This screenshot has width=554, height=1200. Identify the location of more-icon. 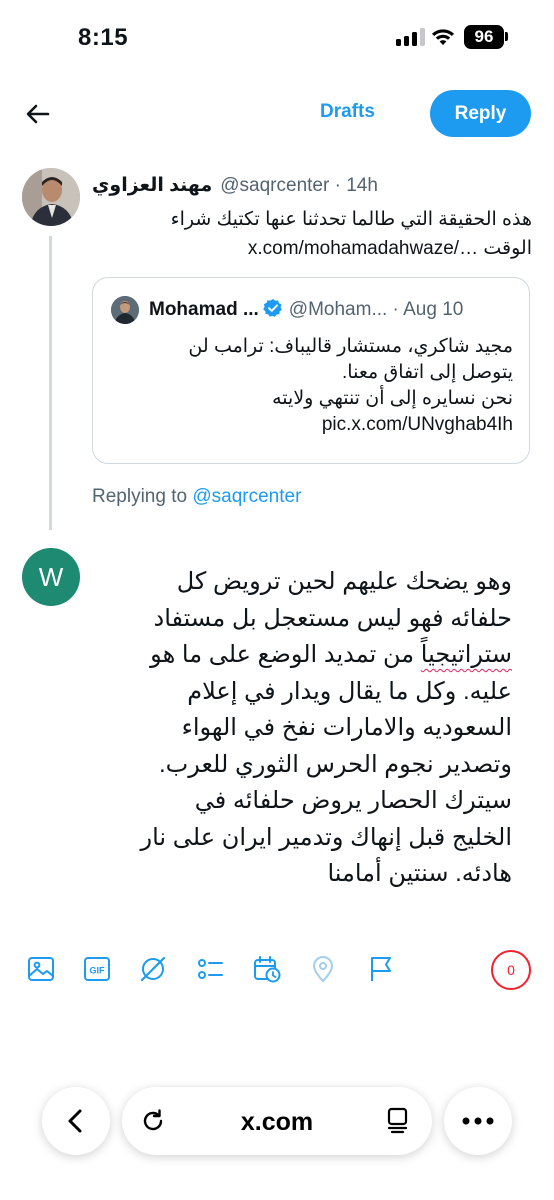
(478, 1121).